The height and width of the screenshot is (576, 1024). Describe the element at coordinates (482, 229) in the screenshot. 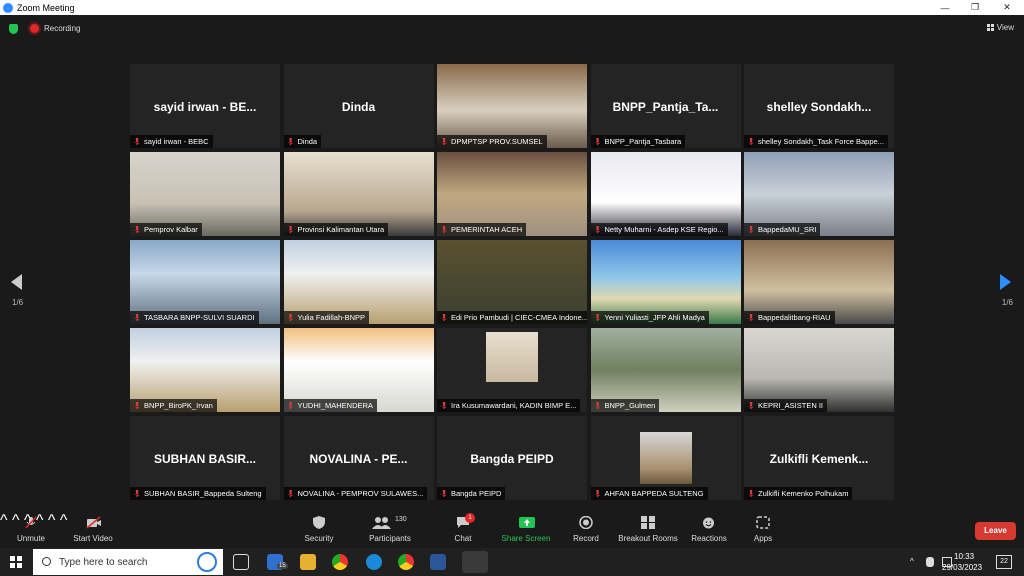

I see `participant-name-label: PEMERINTAH ACEH` at that location.